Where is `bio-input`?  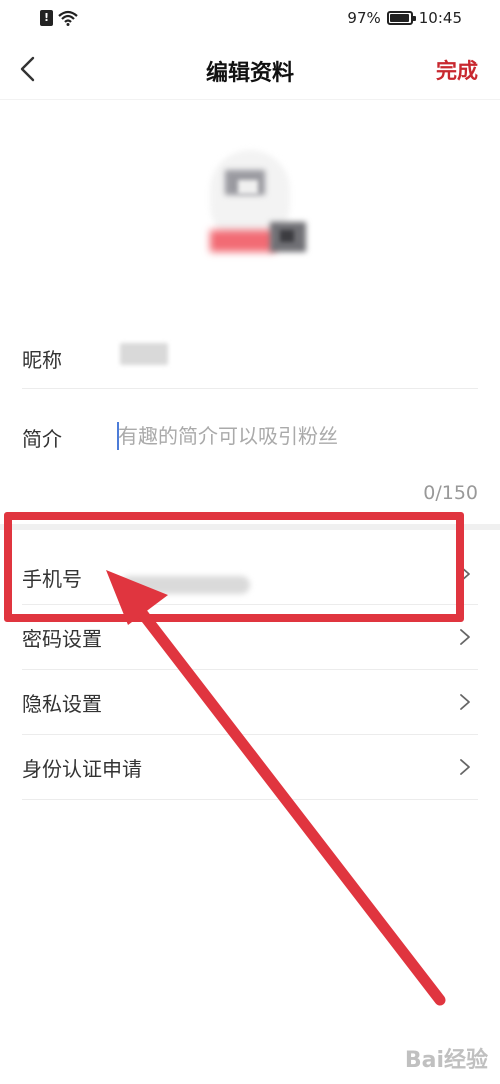 bio-input is located at coordinates (288, 436).